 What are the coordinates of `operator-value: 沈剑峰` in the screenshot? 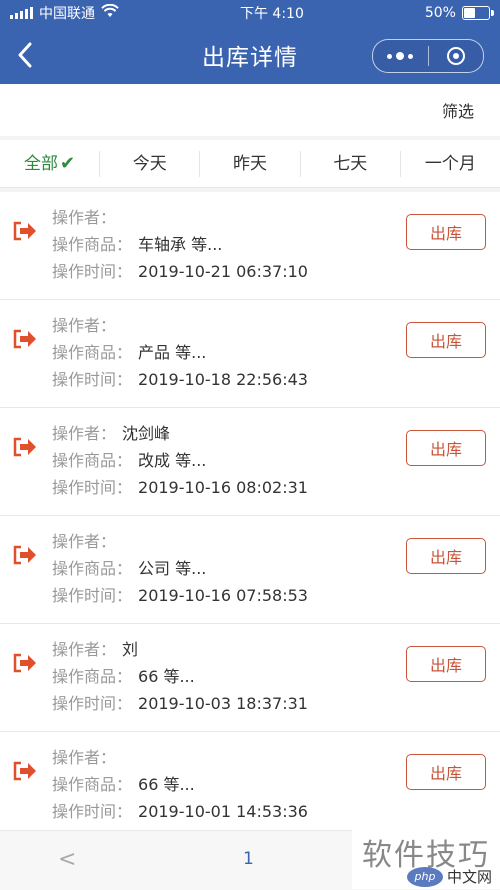 It's located at (146, 433).